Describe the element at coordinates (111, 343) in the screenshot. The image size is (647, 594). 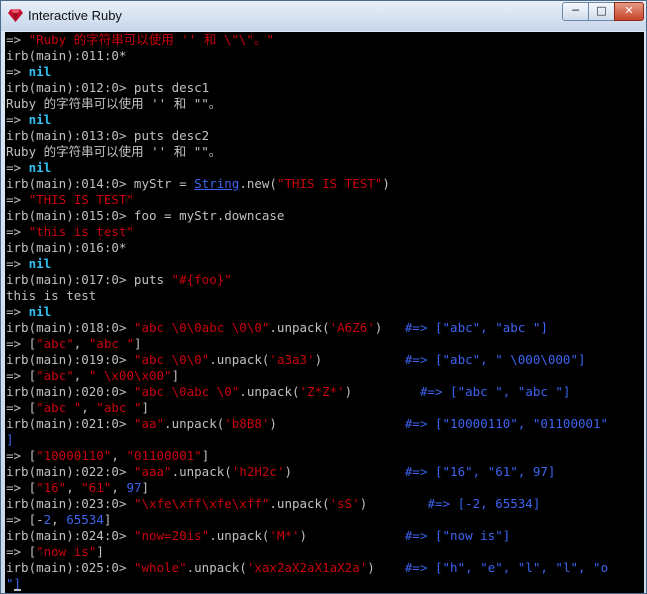
I see `console-token-str: "abc "` at that location.